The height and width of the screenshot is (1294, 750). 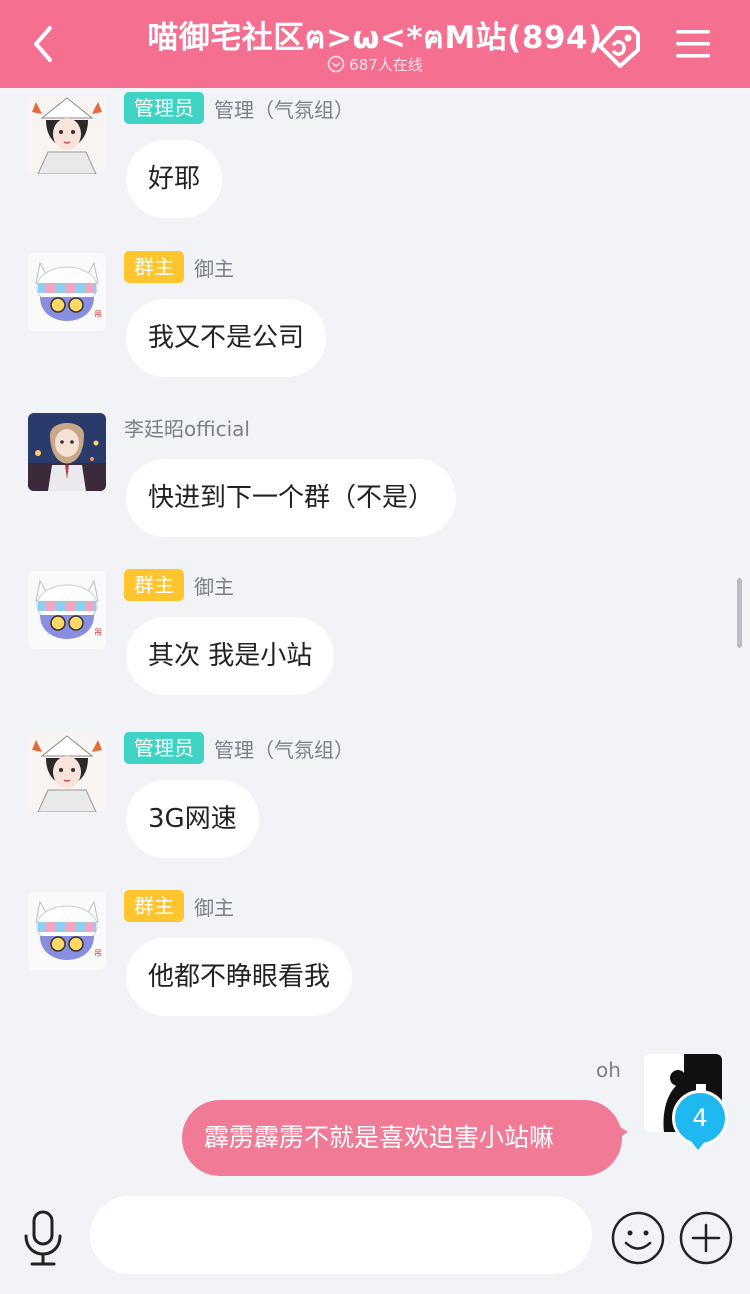 What do you see at coordinates (700, 1118) in the screenshot?
I see `unread-badge: 4` at bounding box center [700, 1118].